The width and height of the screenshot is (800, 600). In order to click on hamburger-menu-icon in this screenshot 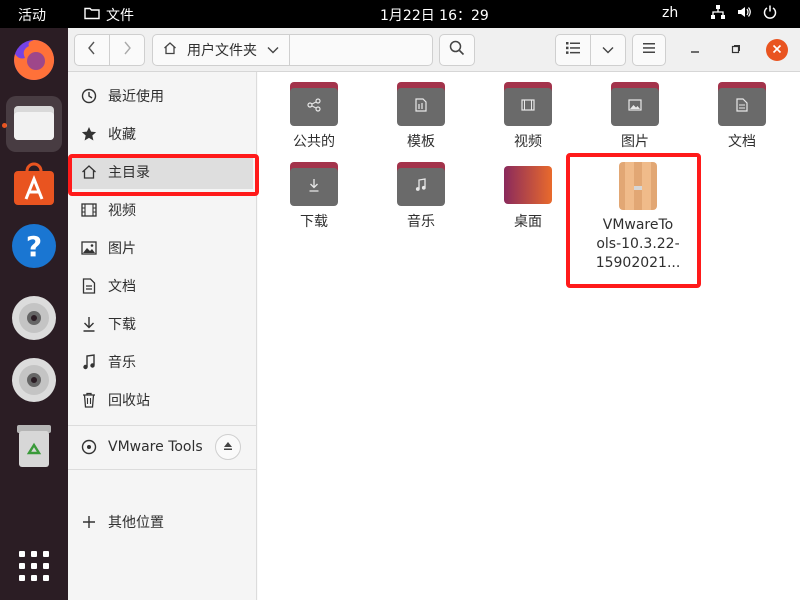, I will do `click(649, 50)`.